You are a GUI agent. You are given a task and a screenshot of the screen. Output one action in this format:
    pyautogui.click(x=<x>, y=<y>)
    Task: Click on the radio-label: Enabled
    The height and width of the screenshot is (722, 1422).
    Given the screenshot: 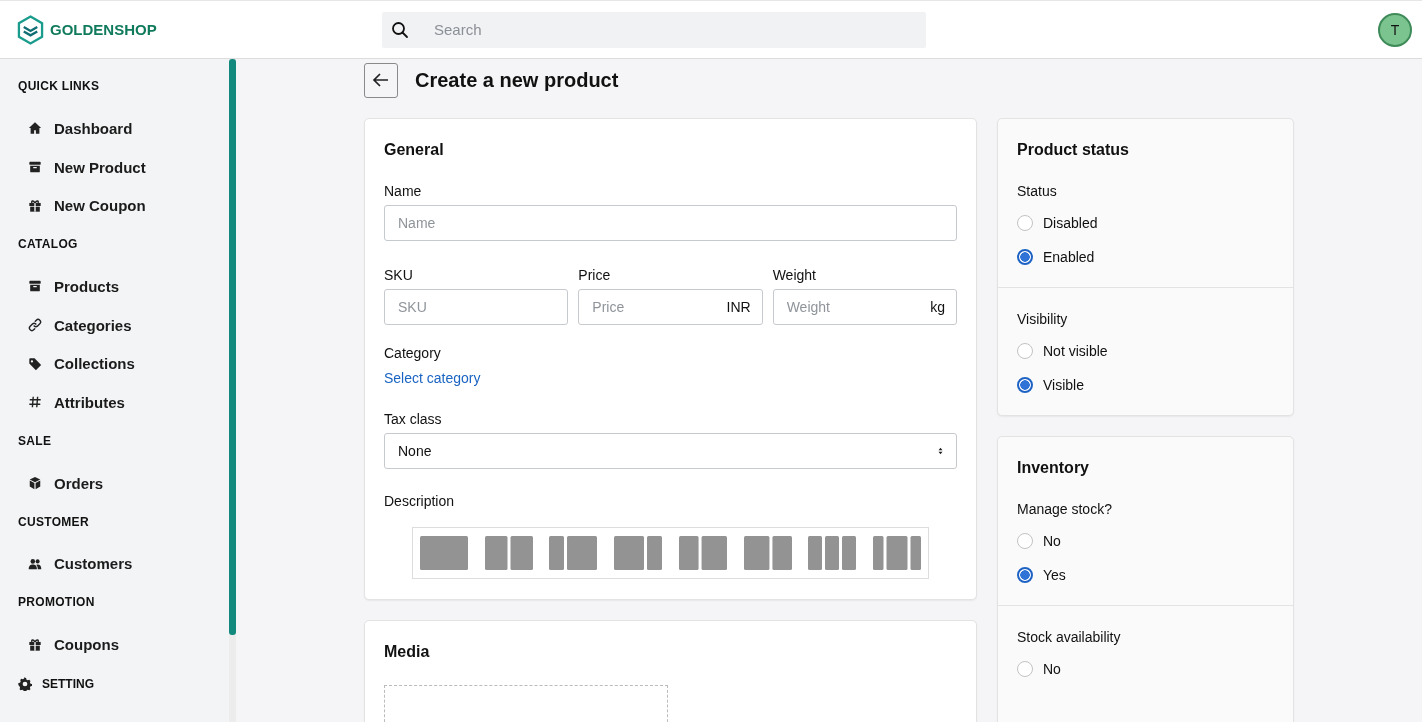 What is the action you would take?
    pyautogui.click(x=1069, y=257)
    